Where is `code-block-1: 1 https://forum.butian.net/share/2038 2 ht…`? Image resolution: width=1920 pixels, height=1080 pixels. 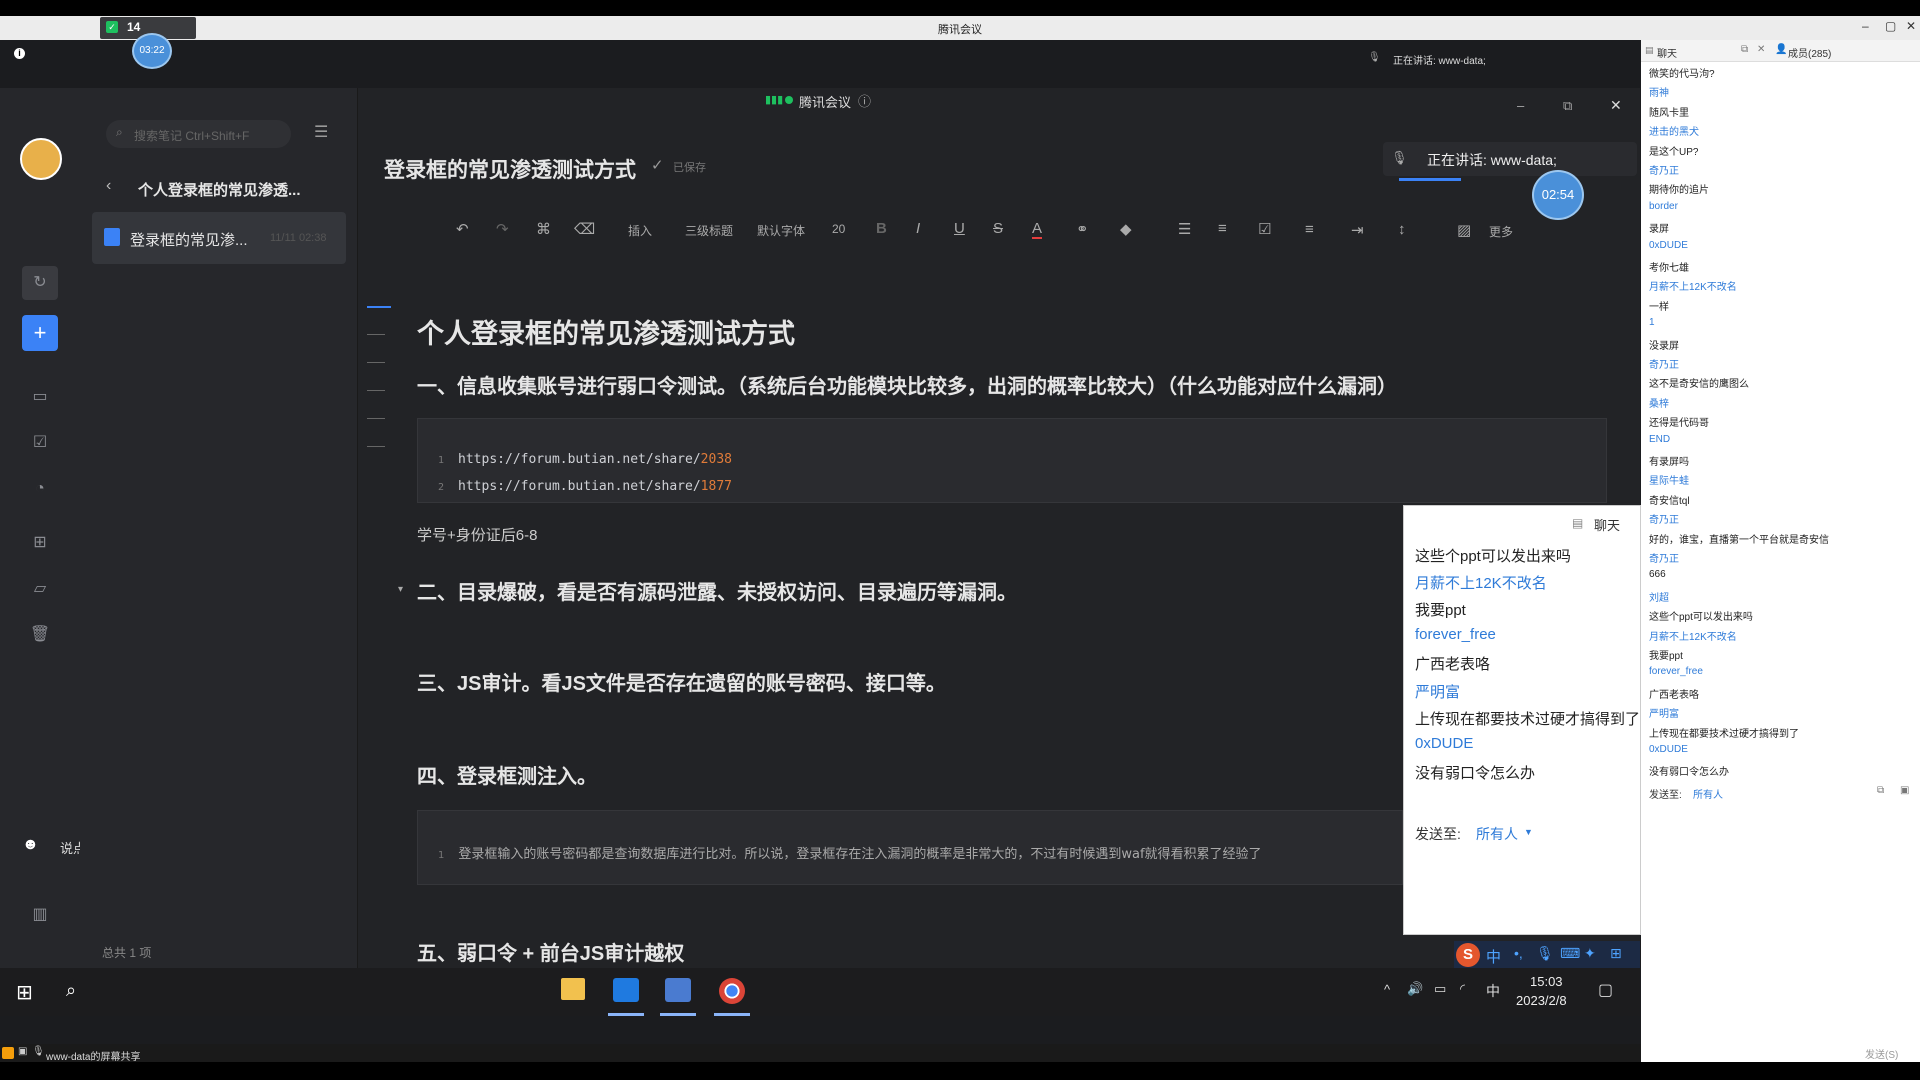
code-block-1: 1 https://forum.butian.net/share/2038 2 ht… is located at coordinates (1012, 460).